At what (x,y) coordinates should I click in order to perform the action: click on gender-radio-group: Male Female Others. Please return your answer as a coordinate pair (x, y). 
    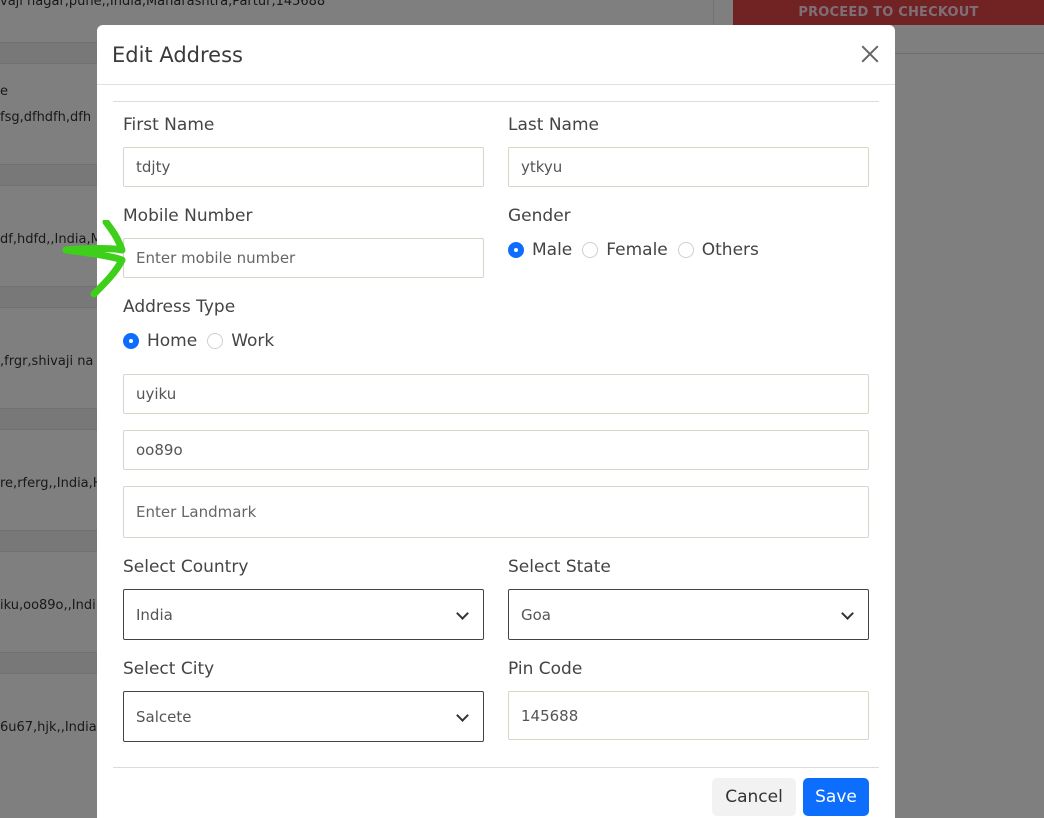
    Looking at the image, I should click on (638, 250).